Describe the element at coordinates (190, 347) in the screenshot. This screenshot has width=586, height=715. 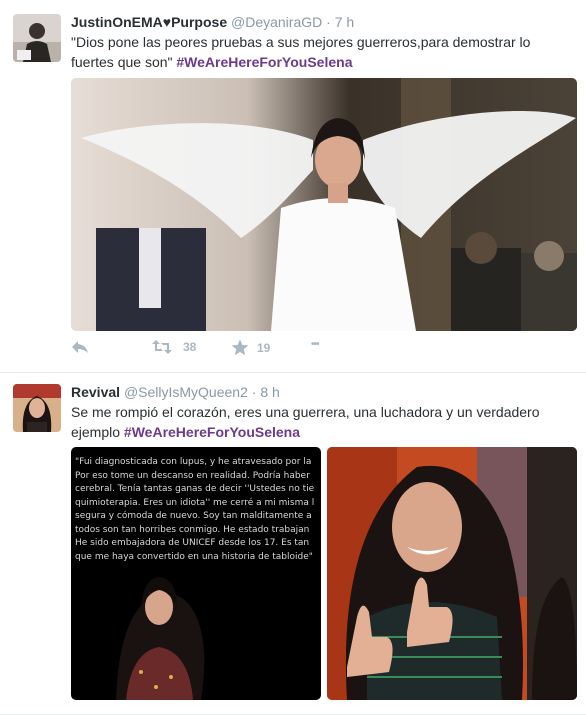
I see `retweet-count: 38` at that location.